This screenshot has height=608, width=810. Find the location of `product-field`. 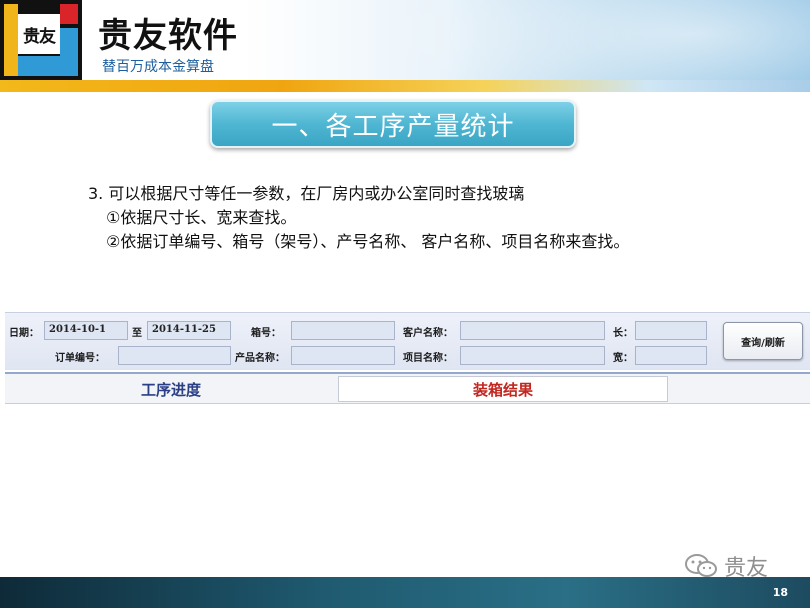

product-field is located at coordinates (343, 355).